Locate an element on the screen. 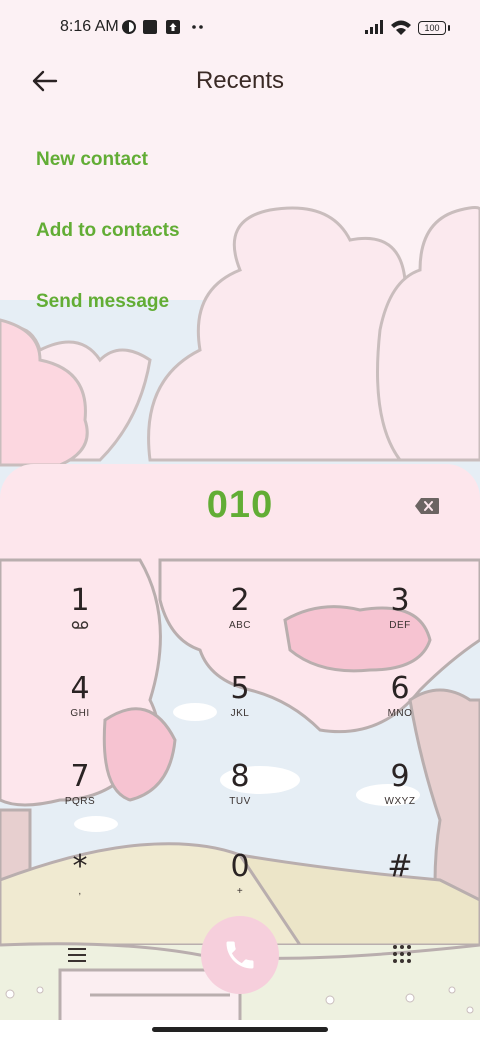 The width and height of the screenshot is (480, 1040). key-letters: TUV is located at coordinates (240, 801).